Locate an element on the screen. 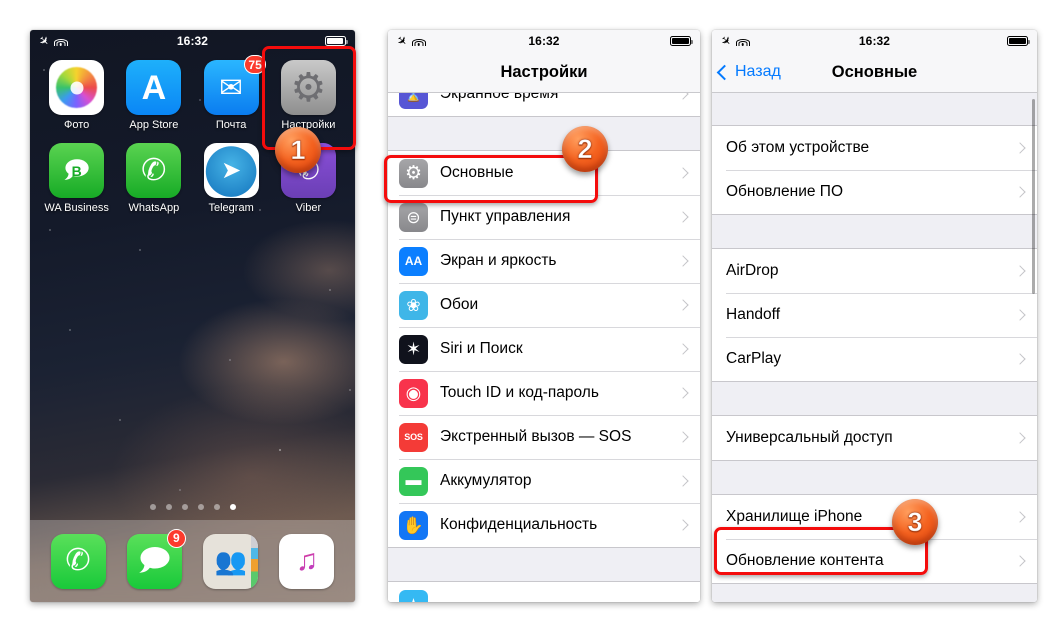 The height and width of the screenshot is (632, 1064). general-row-background-refresh: Обновление контента is located at coordinates (874, 561).